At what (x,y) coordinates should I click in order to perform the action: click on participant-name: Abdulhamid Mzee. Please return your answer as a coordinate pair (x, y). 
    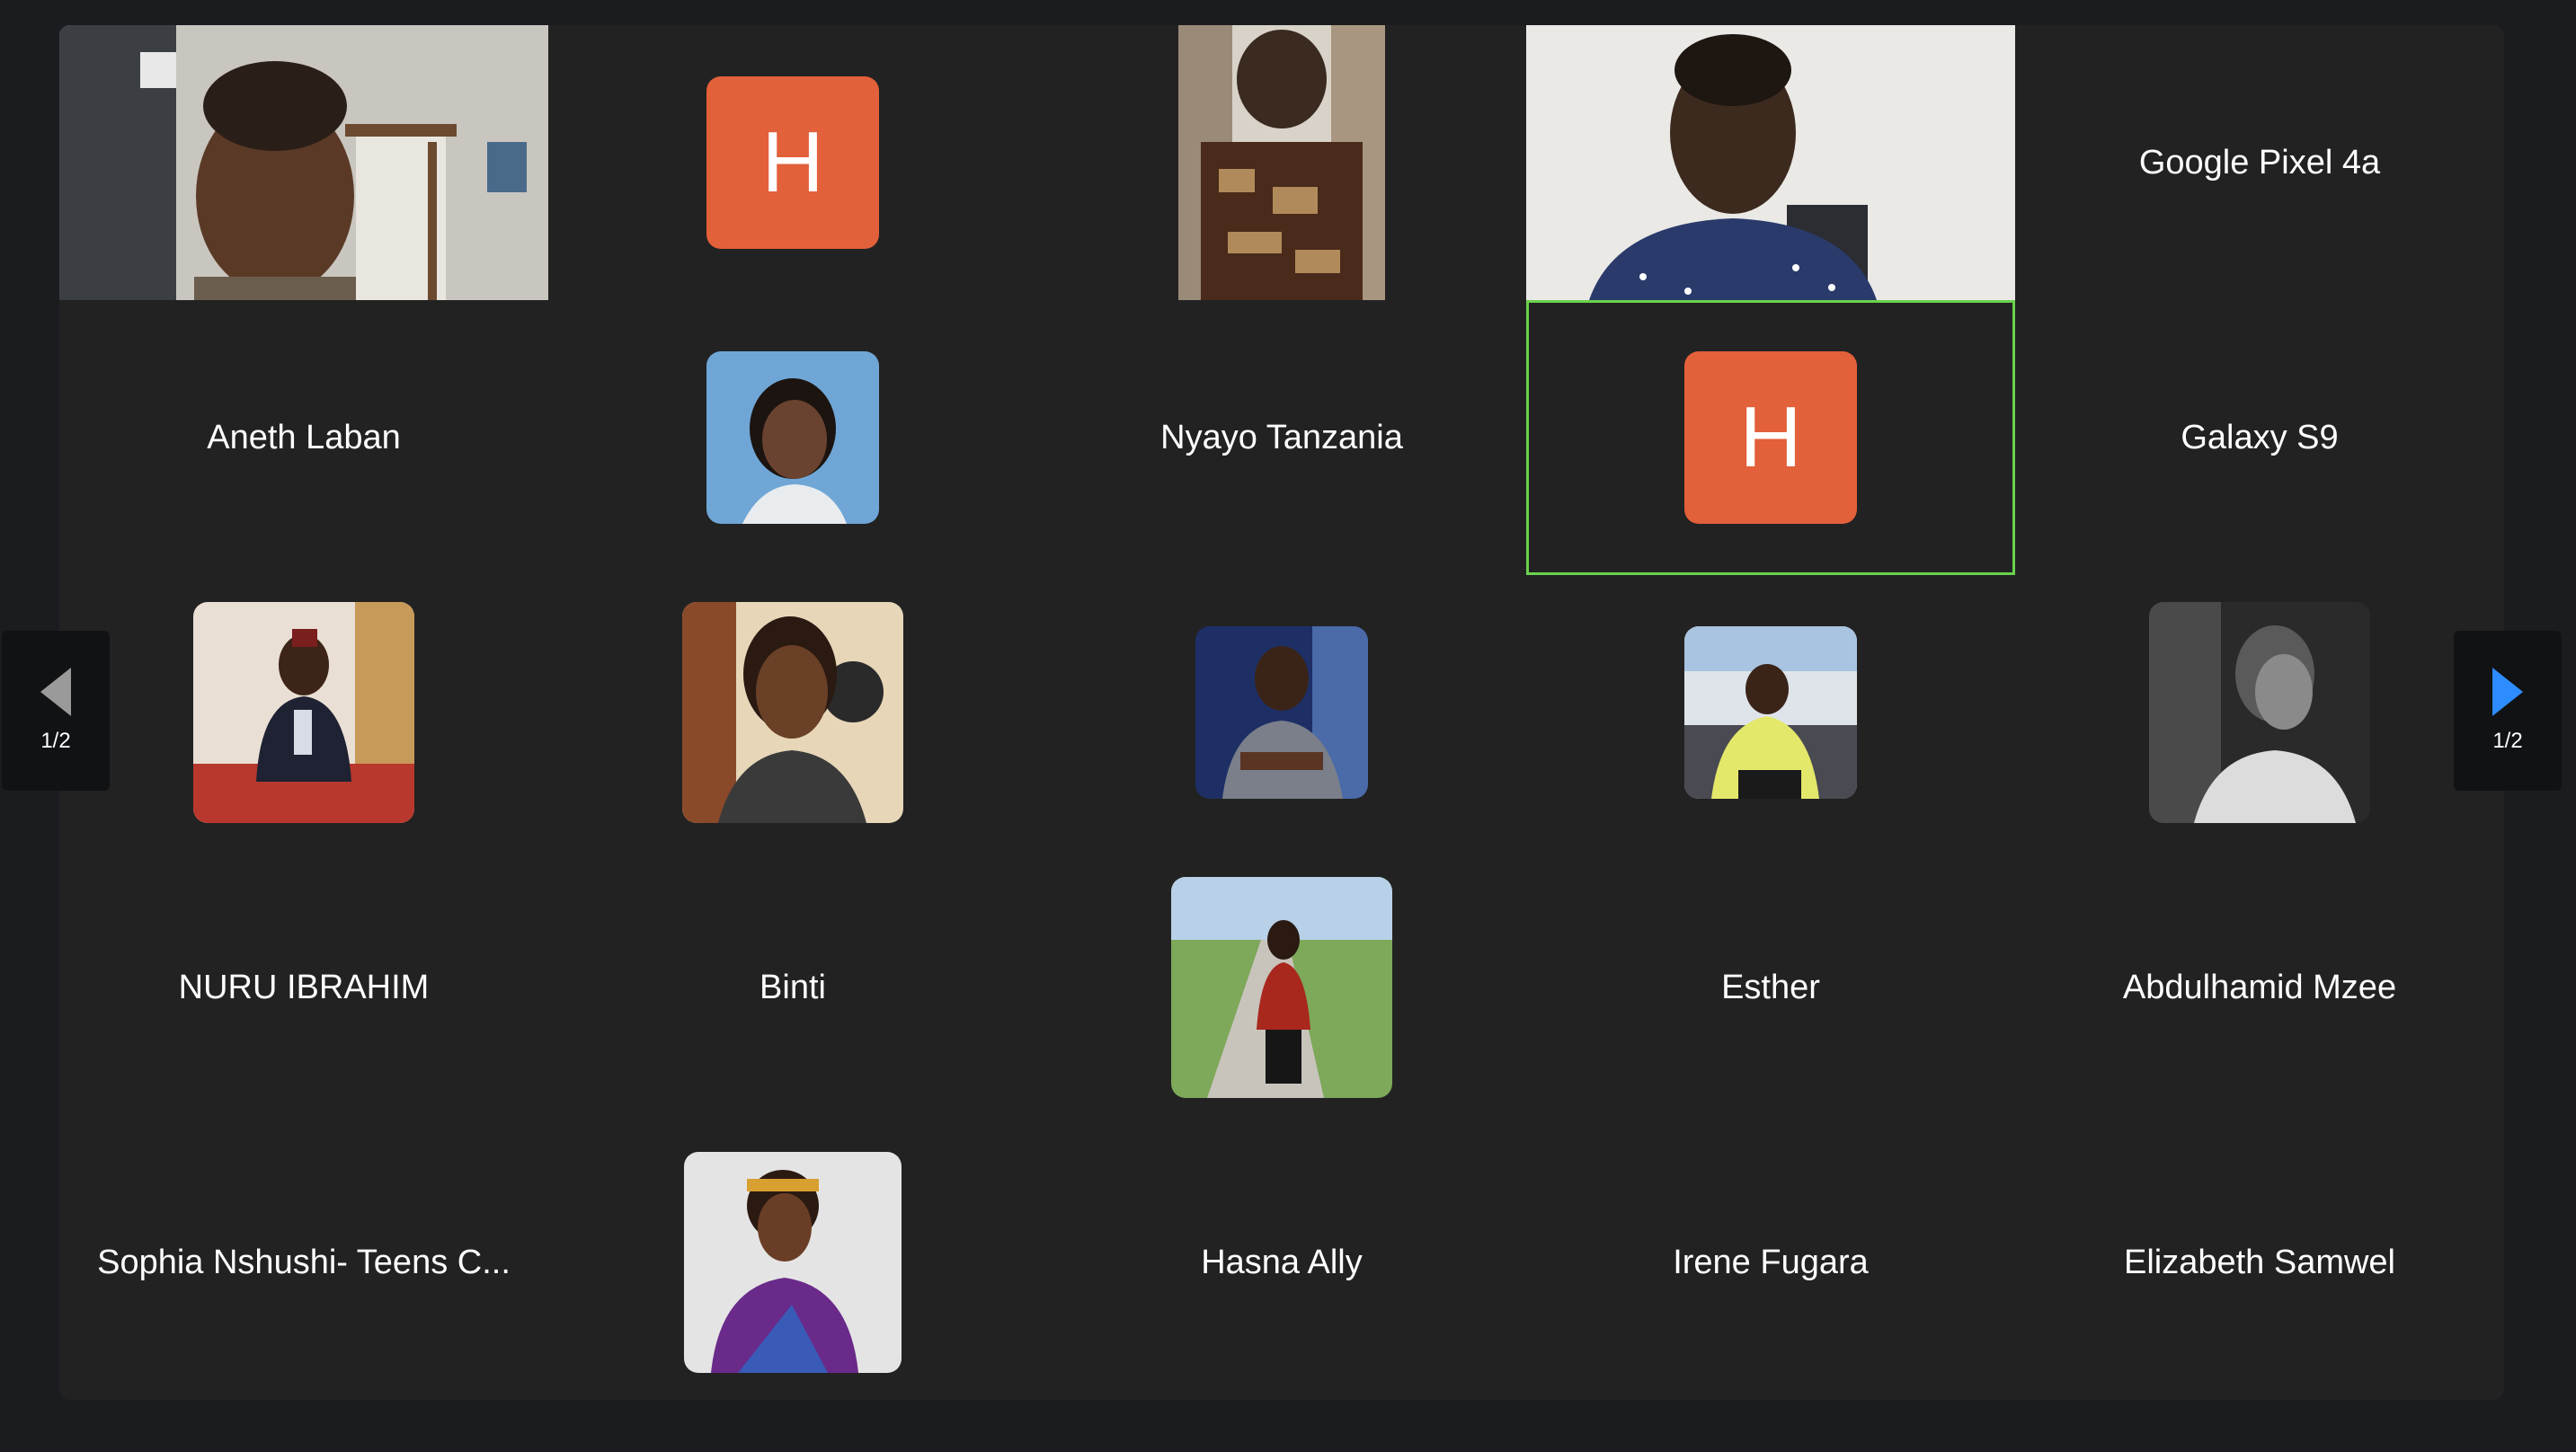
    Looking at the image, I should click on (2259, 987).